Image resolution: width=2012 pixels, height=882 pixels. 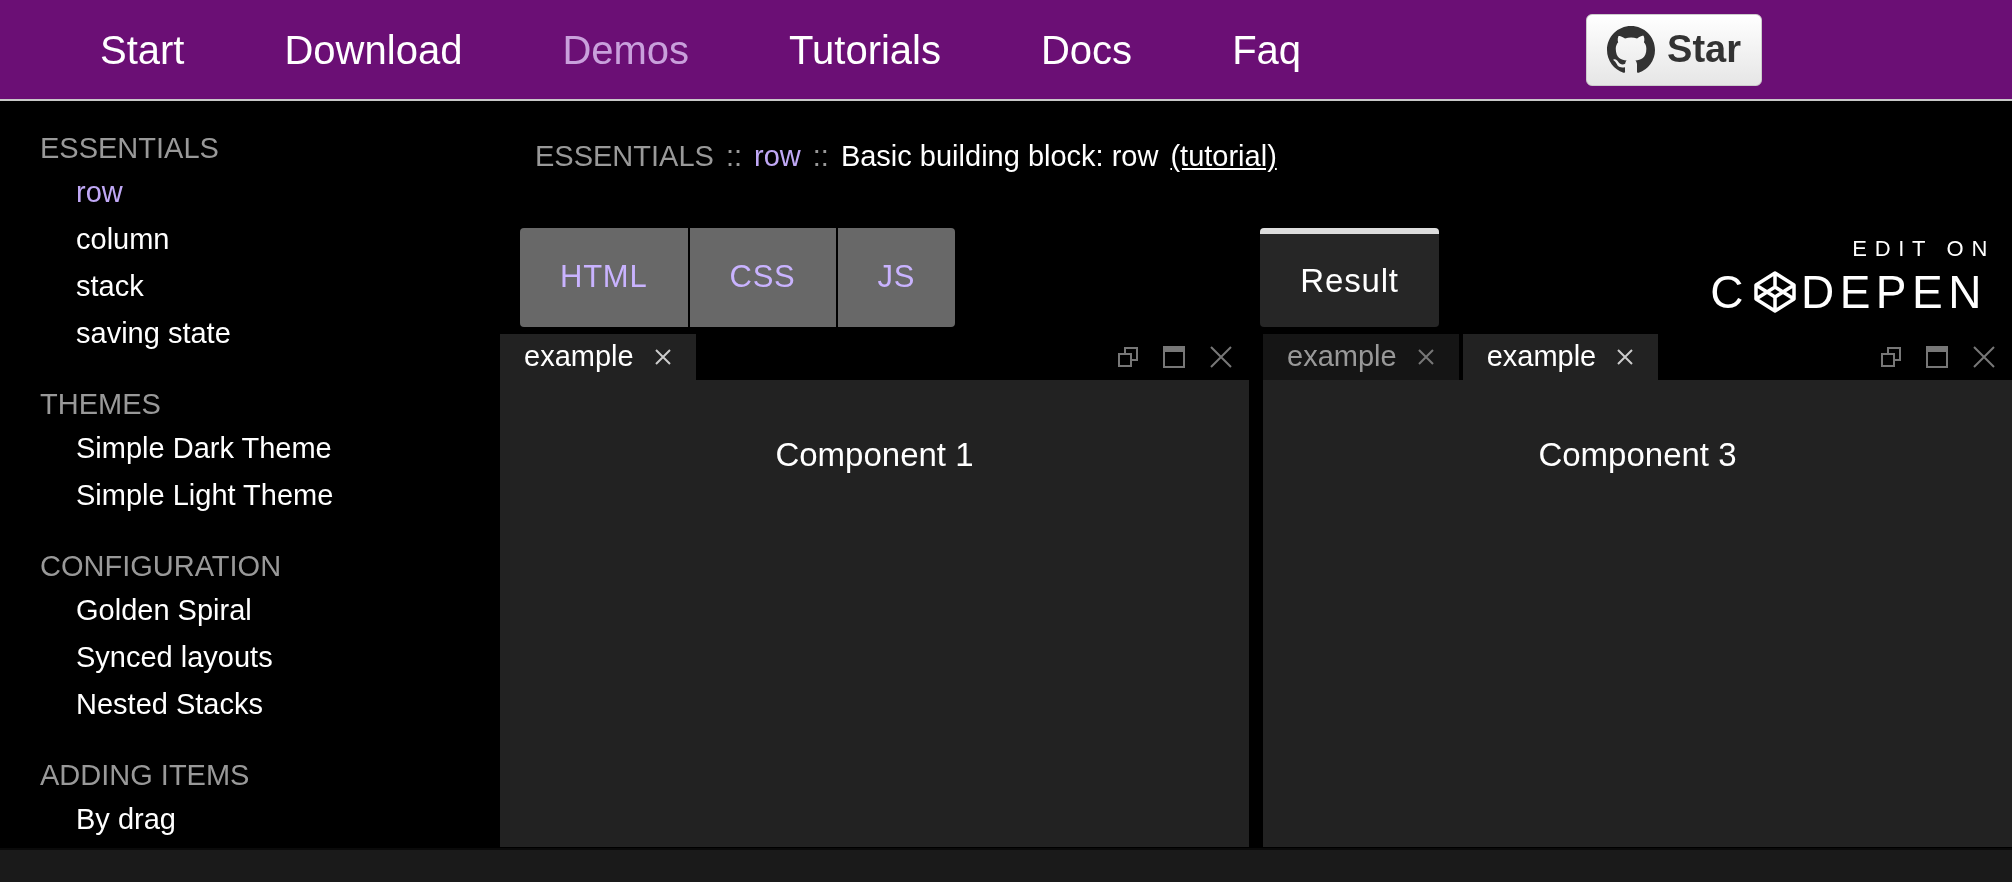 I want to click on logo-text: DEPEN, so click(x=1893, y=292).